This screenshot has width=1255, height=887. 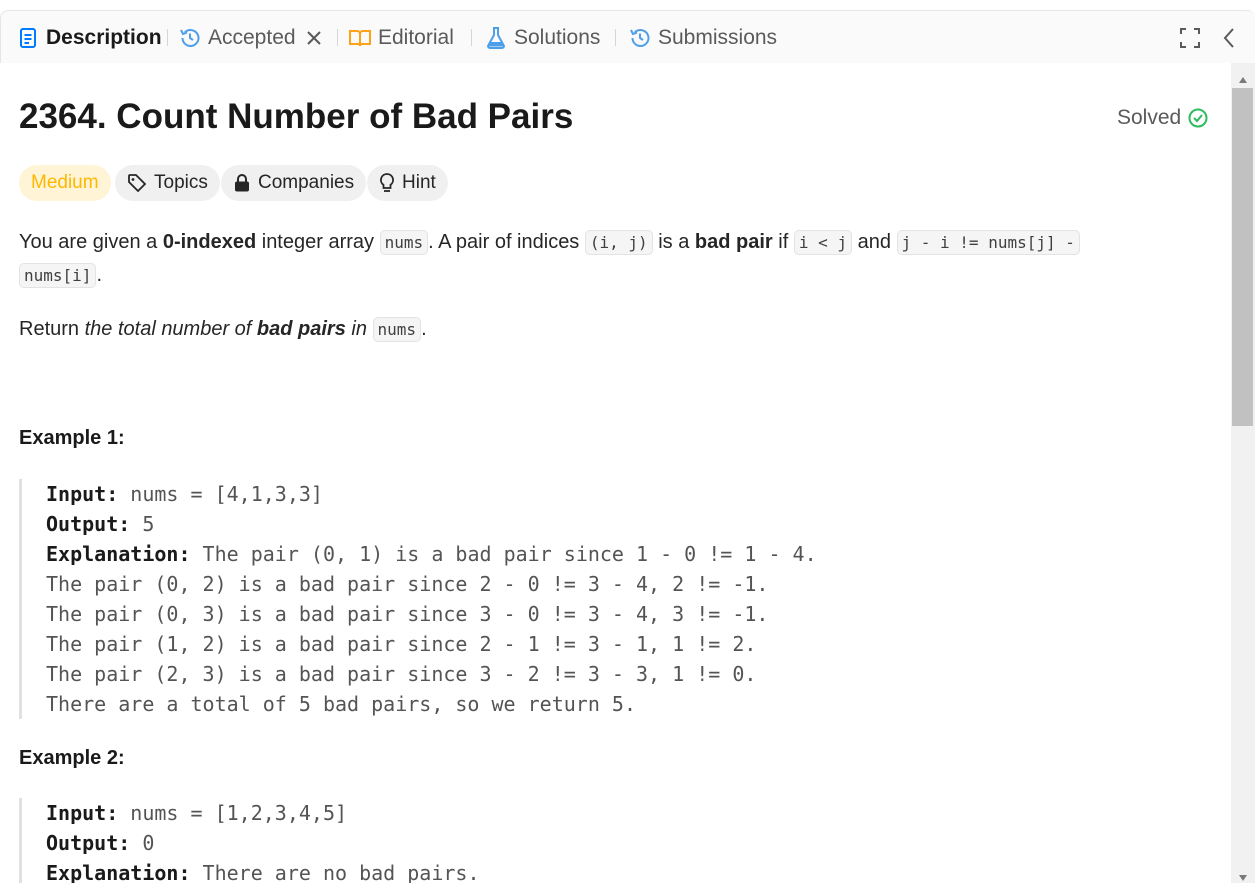 I want to click on tag-icon, so click(x=137, y=183).